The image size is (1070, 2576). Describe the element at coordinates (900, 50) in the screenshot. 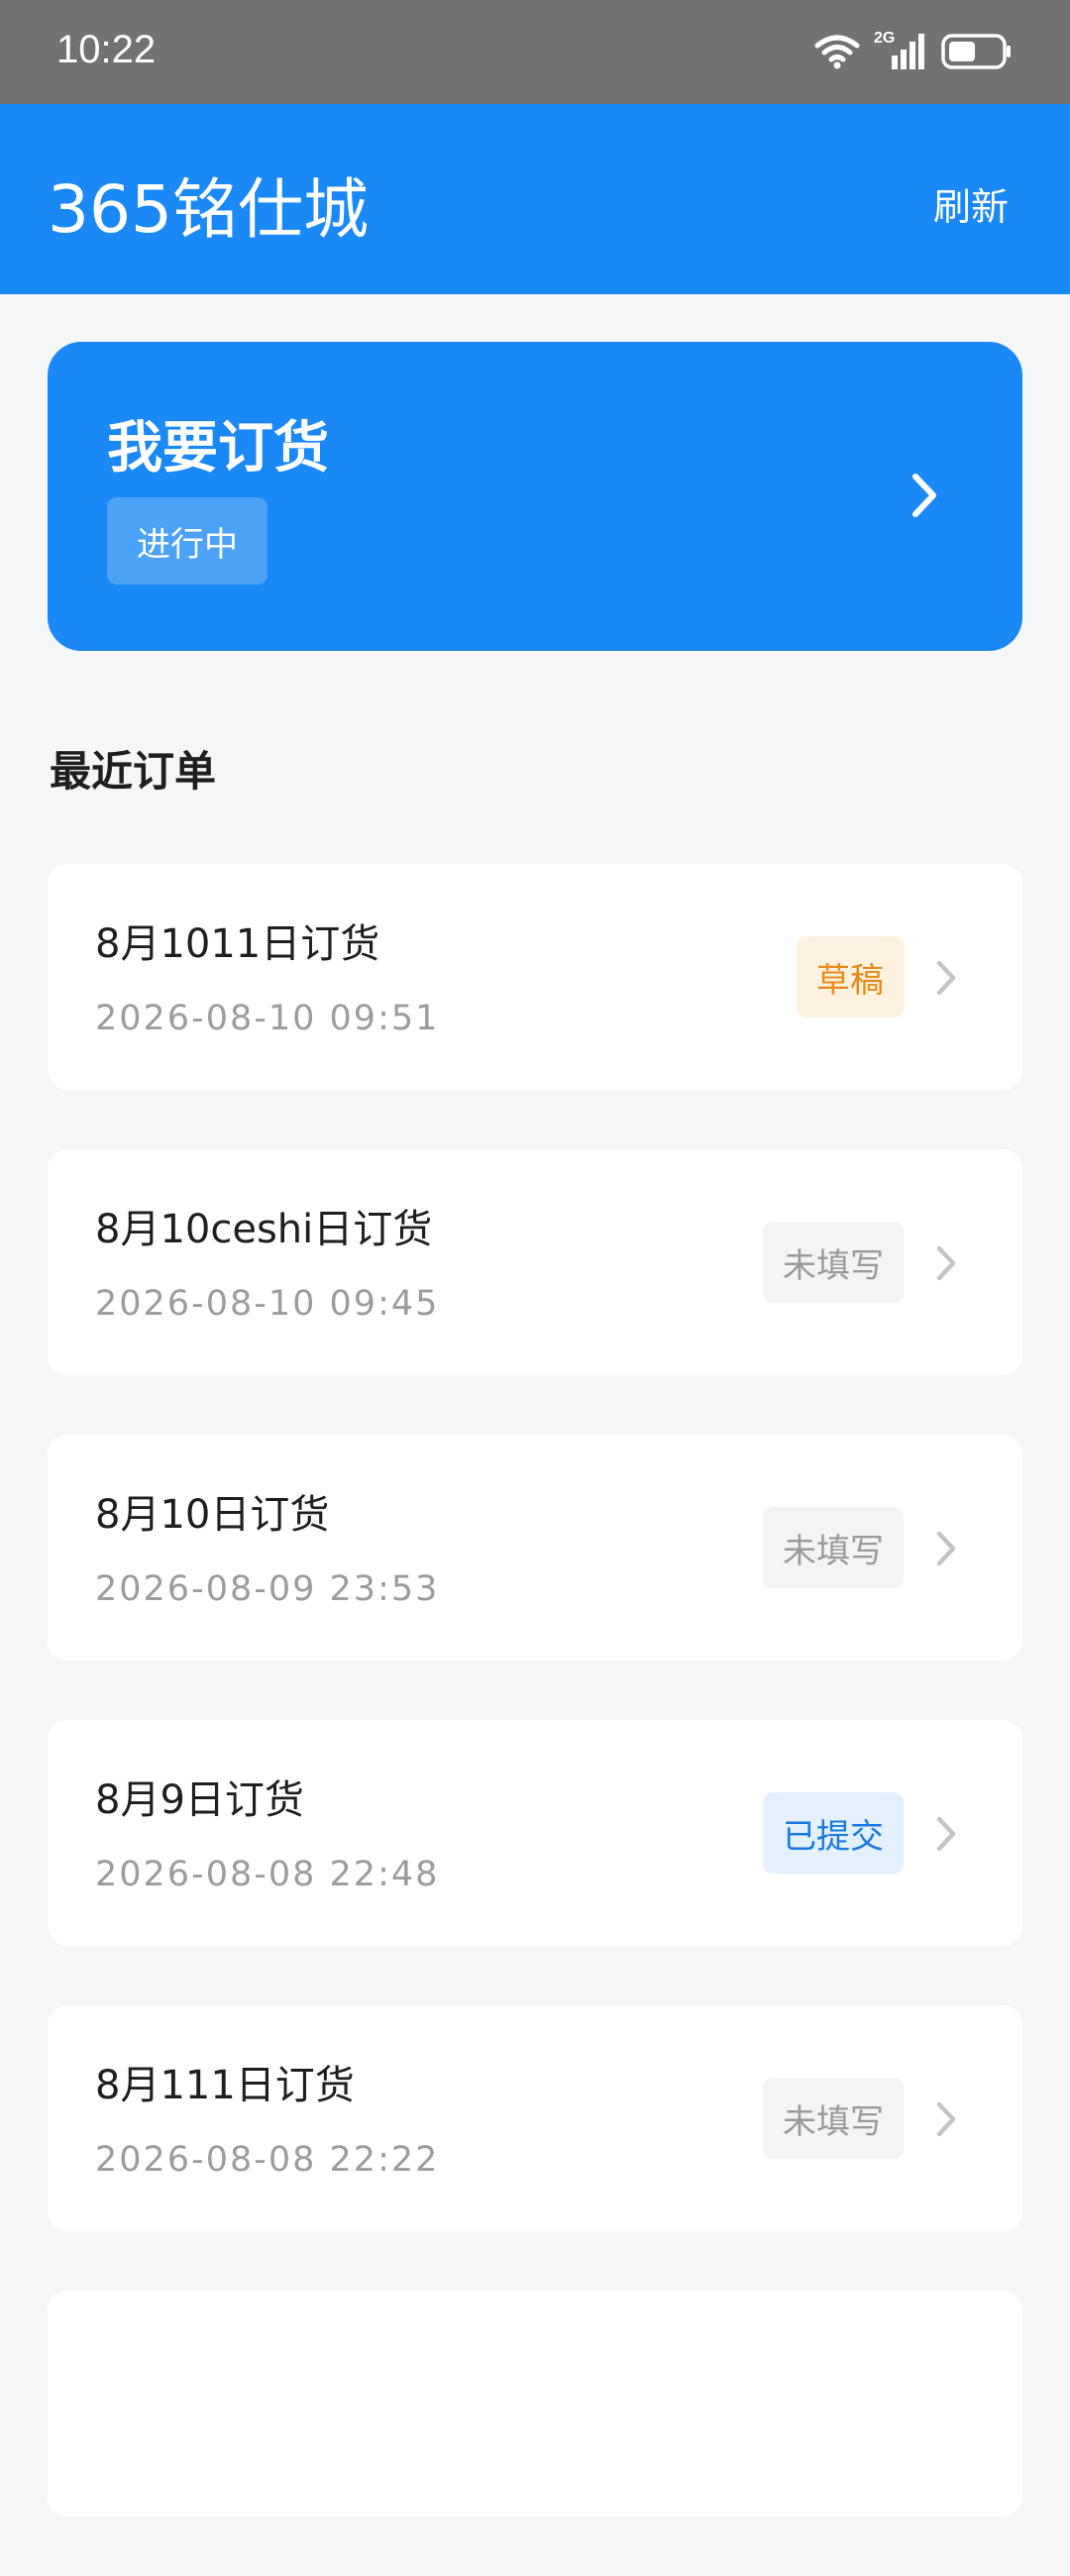

I see `cellular-signal-icon: 2G` at that location.